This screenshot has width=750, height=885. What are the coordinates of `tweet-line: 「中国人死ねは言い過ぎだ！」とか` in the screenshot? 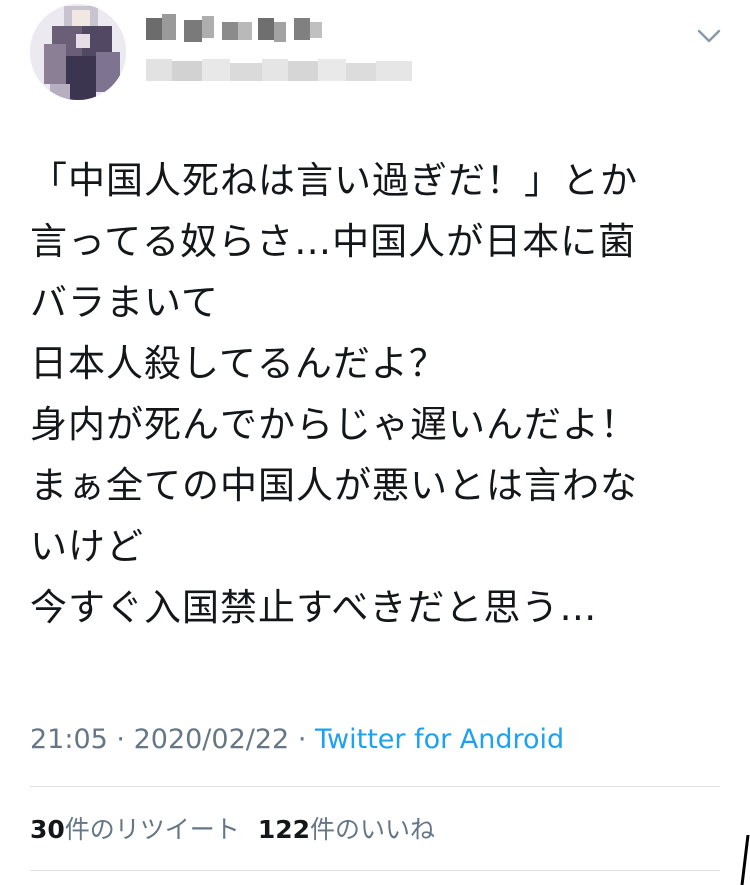 It's located at (334, 180).